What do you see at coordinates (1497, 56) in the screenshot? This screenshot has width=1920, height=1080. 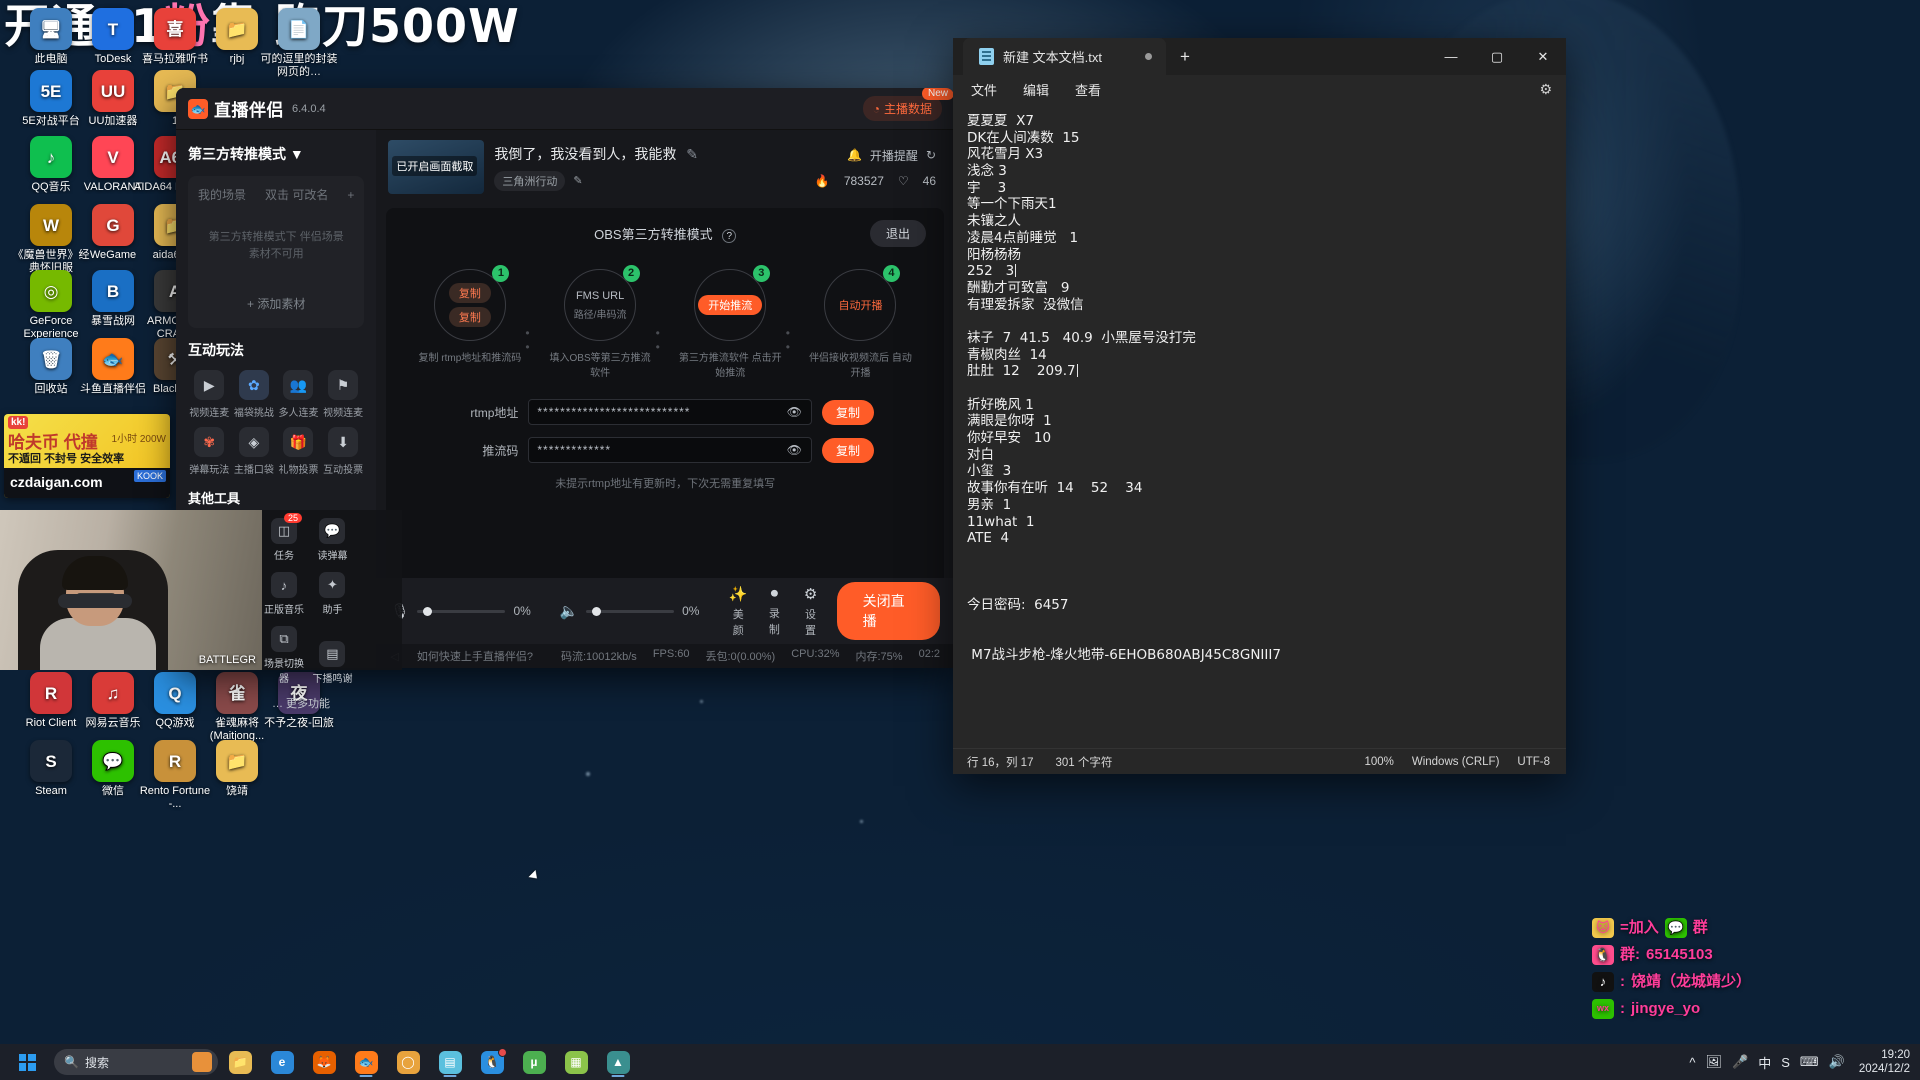 I see `maximize-button: ▢` at bounding box center [1497, 56].